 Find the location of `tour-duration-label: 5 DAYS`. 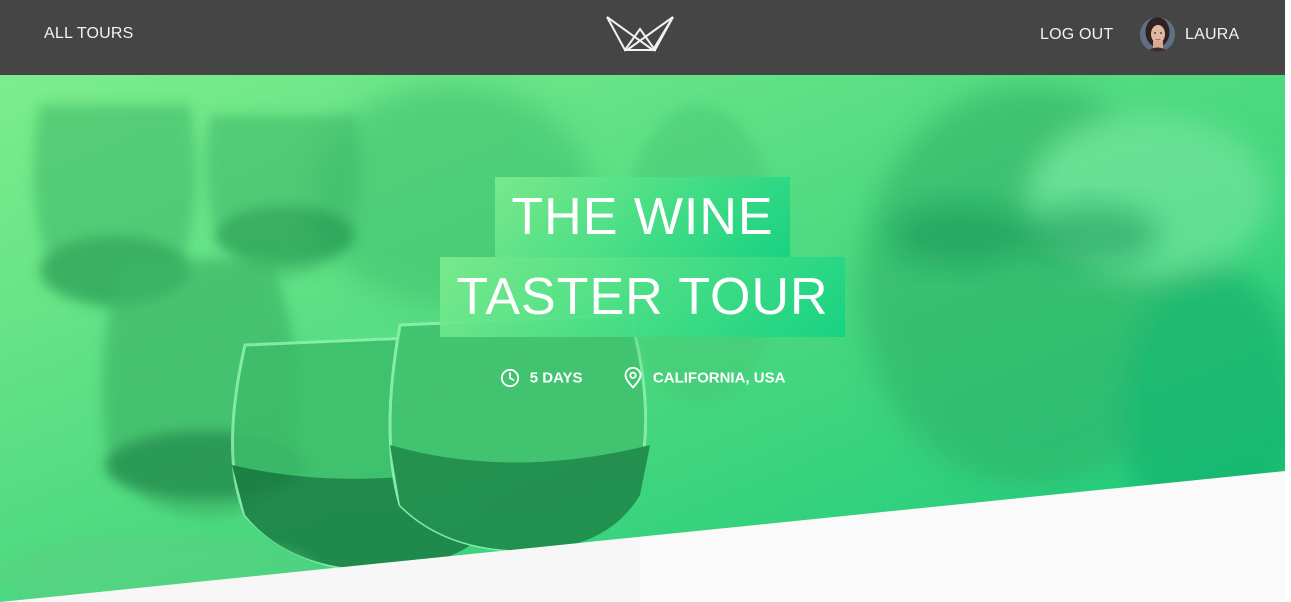

tour-duration-label: 5 DAYS is located at coordinates (556, 378).